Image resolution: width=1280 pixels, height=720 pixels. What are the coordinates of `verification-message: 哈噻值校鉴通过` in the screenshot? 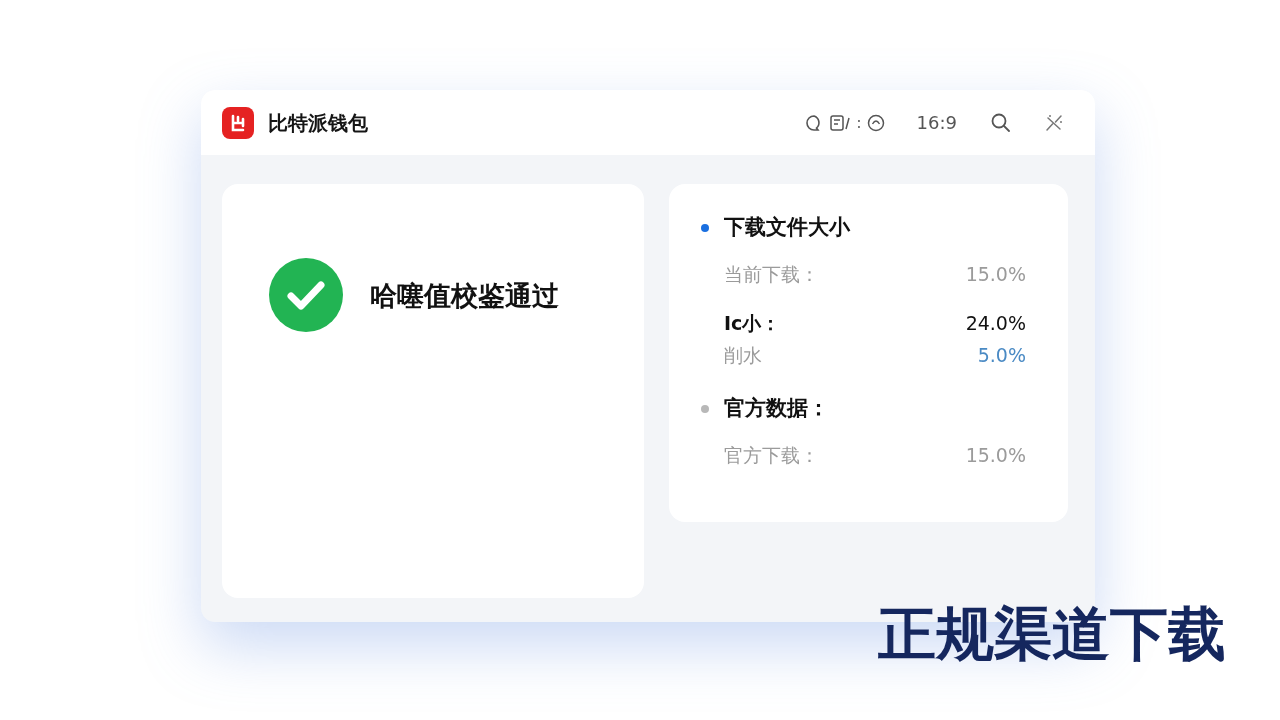 It's located at (464, 296).